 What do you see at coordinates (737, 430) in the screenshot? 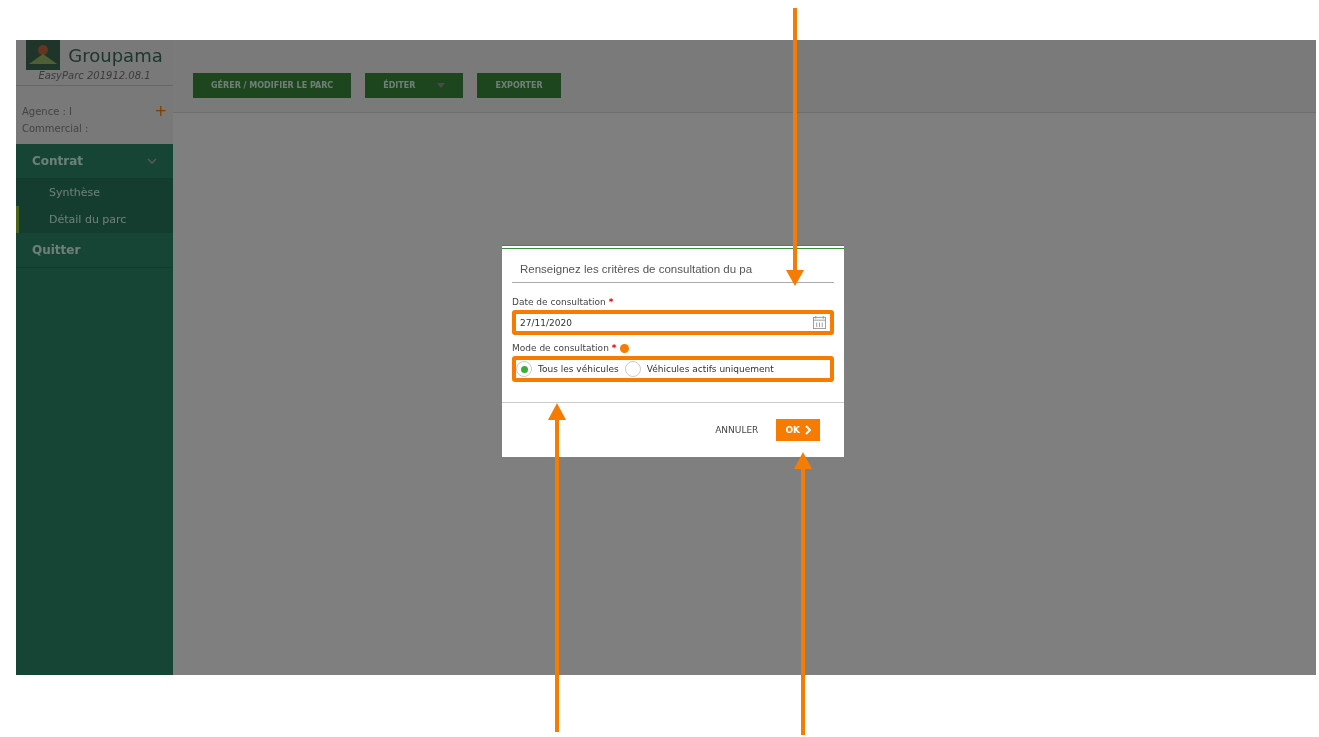
I see `cancel-button: ANNULER` at bounding box center [737, 430].